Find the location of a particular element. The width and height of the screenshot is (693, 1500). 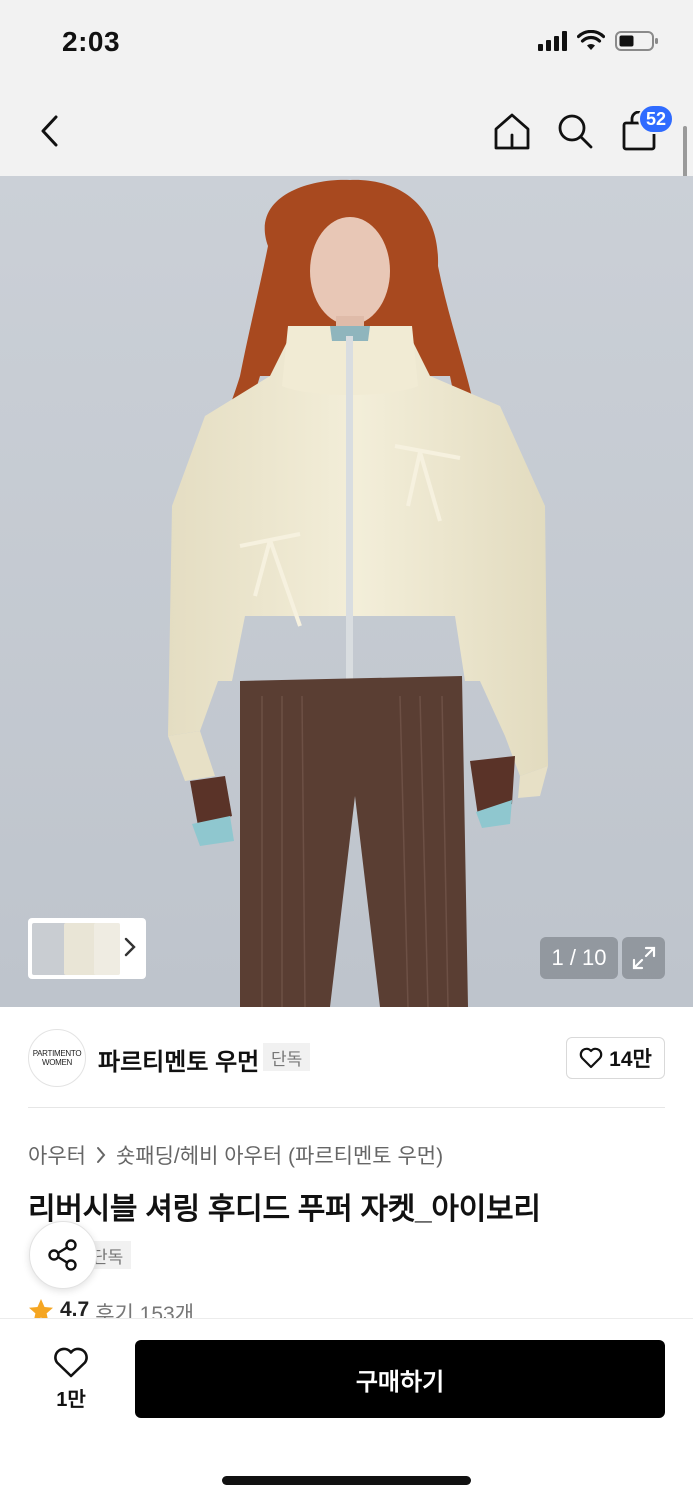

thumbnail-strip is located at coordinates (87, 948).